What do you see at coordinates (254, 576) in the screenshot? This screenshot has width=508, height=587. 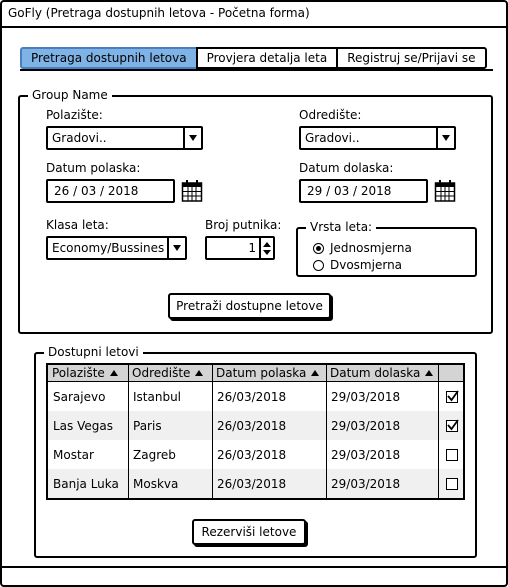 I see `status-bar` at bounding box center [254, 576].